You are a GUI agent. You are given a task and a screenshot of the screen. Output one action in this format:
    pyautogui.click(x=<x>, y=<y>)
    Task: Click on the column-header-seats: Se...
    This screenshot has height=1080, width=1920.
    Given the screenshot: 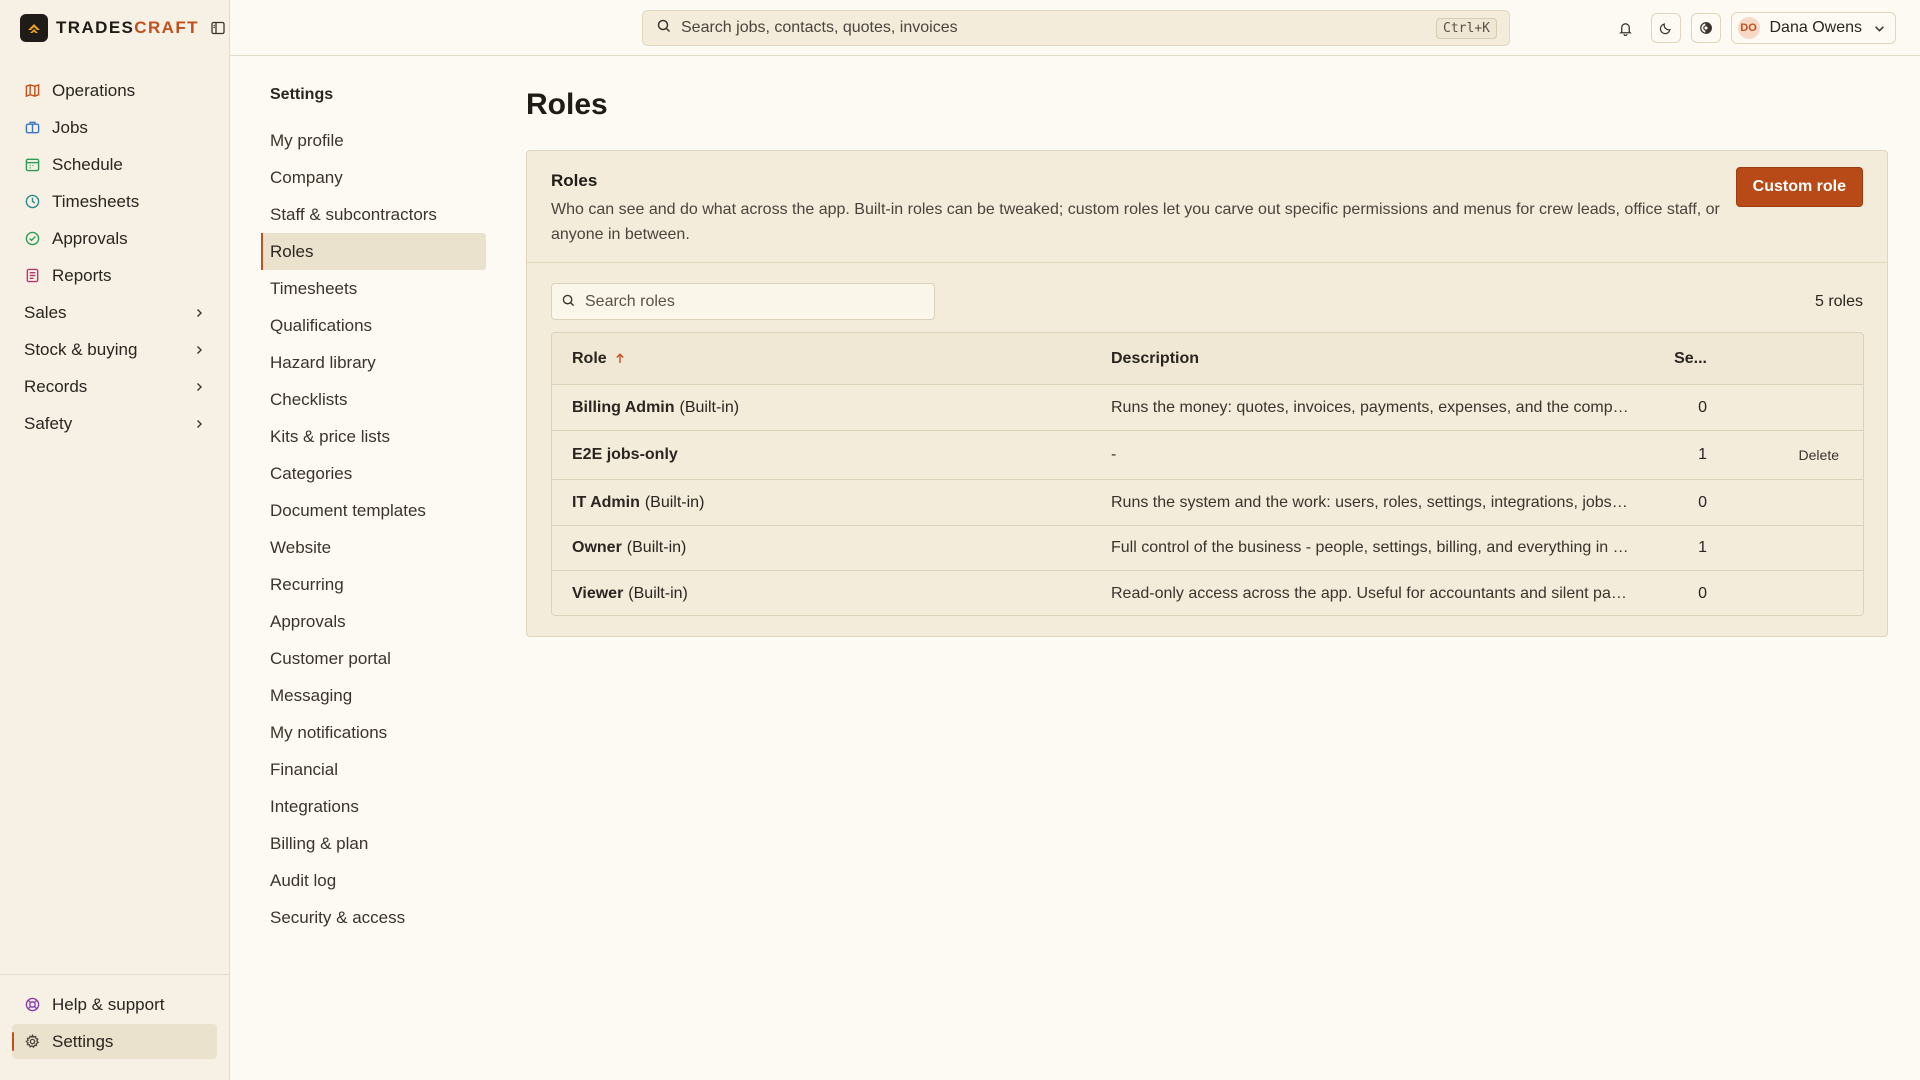 What is the action you would take?
    pyautogui.click(x=1678, y=359)
    